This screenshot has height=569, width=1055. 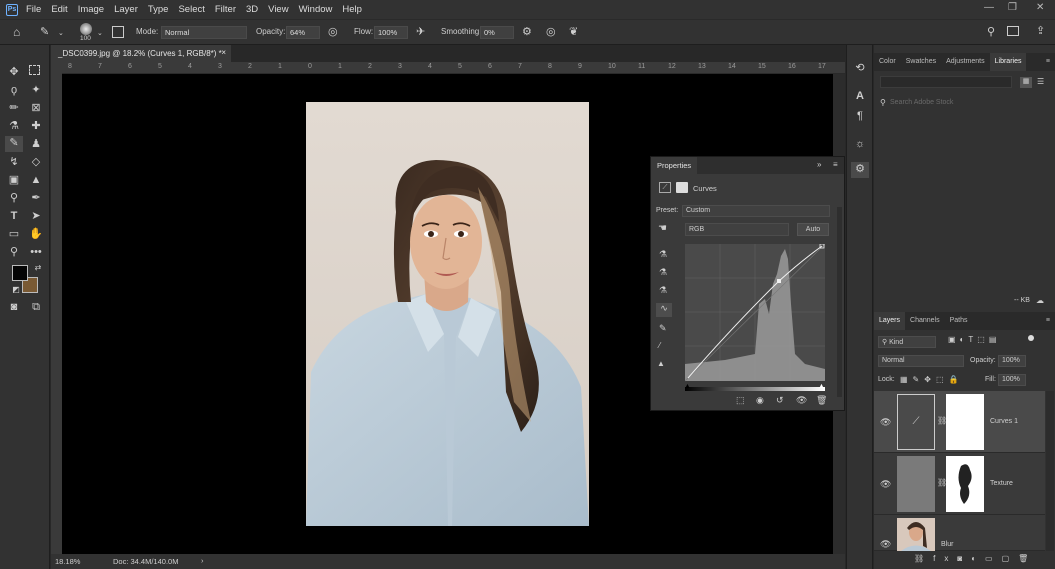 What do you see at coordinates (887, 62) in the screenshot?
I see `tab-color: Color` at bounding box center [887, 62].